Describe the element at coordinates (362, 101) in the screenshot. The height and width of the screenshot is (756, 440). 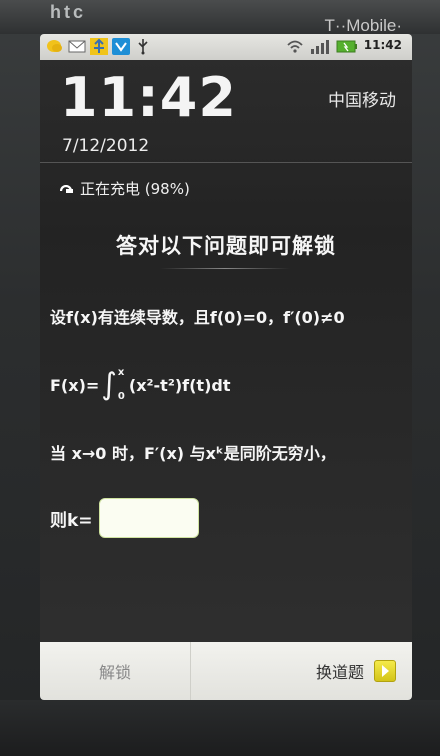
I see `carrier-name: 中国移动` at that location.